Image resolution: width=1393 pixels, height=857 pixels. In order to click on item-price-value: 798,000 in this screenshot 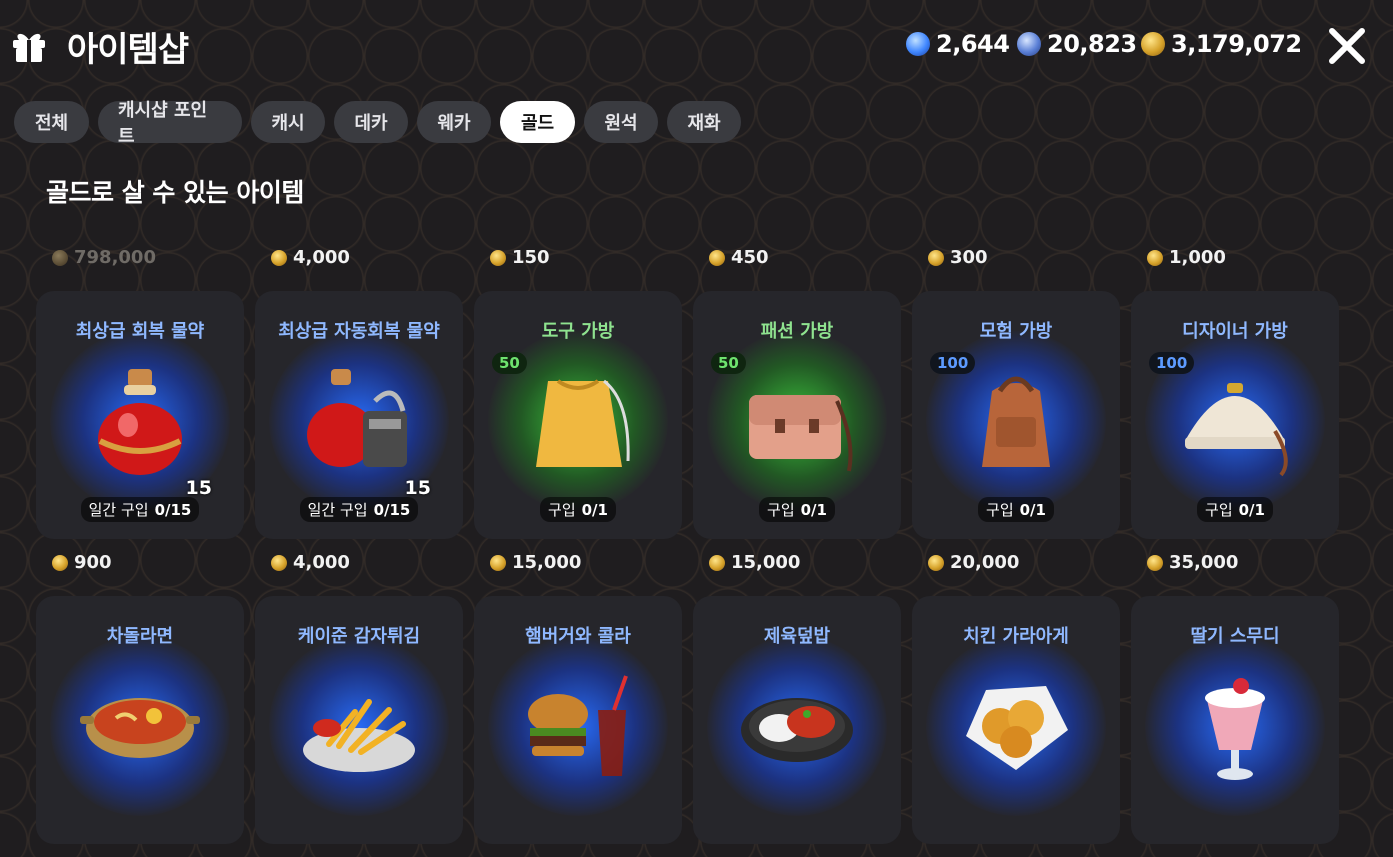, I will do `click(115, 257)`.